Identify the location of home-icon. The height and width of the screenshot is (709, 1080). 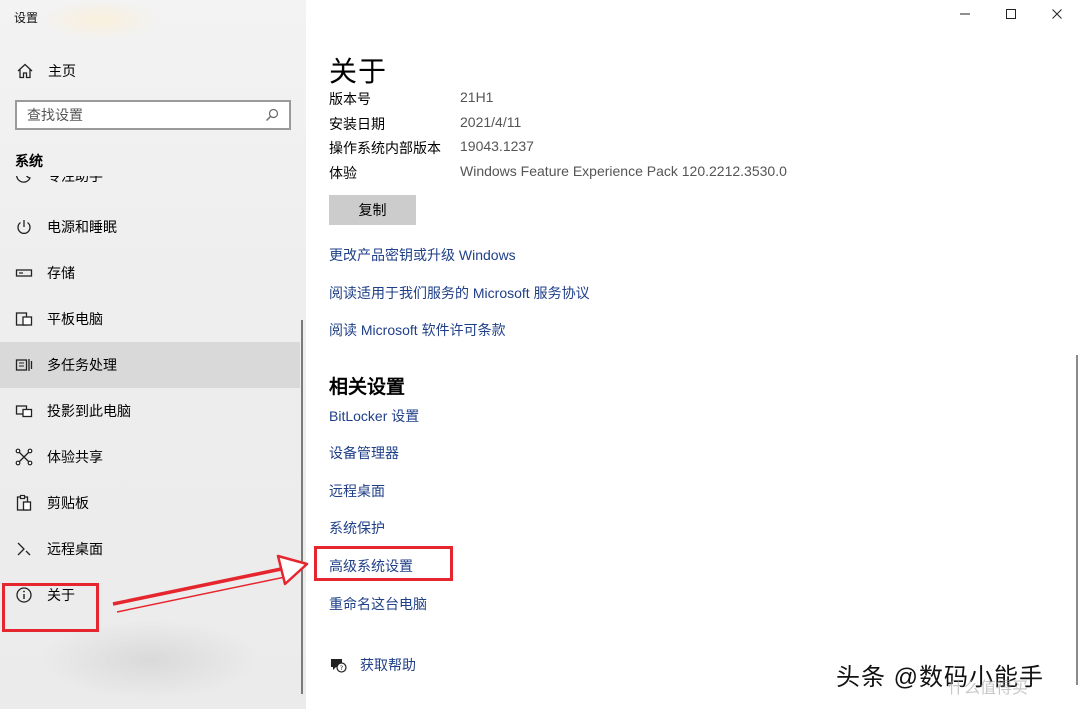
(25, 71).